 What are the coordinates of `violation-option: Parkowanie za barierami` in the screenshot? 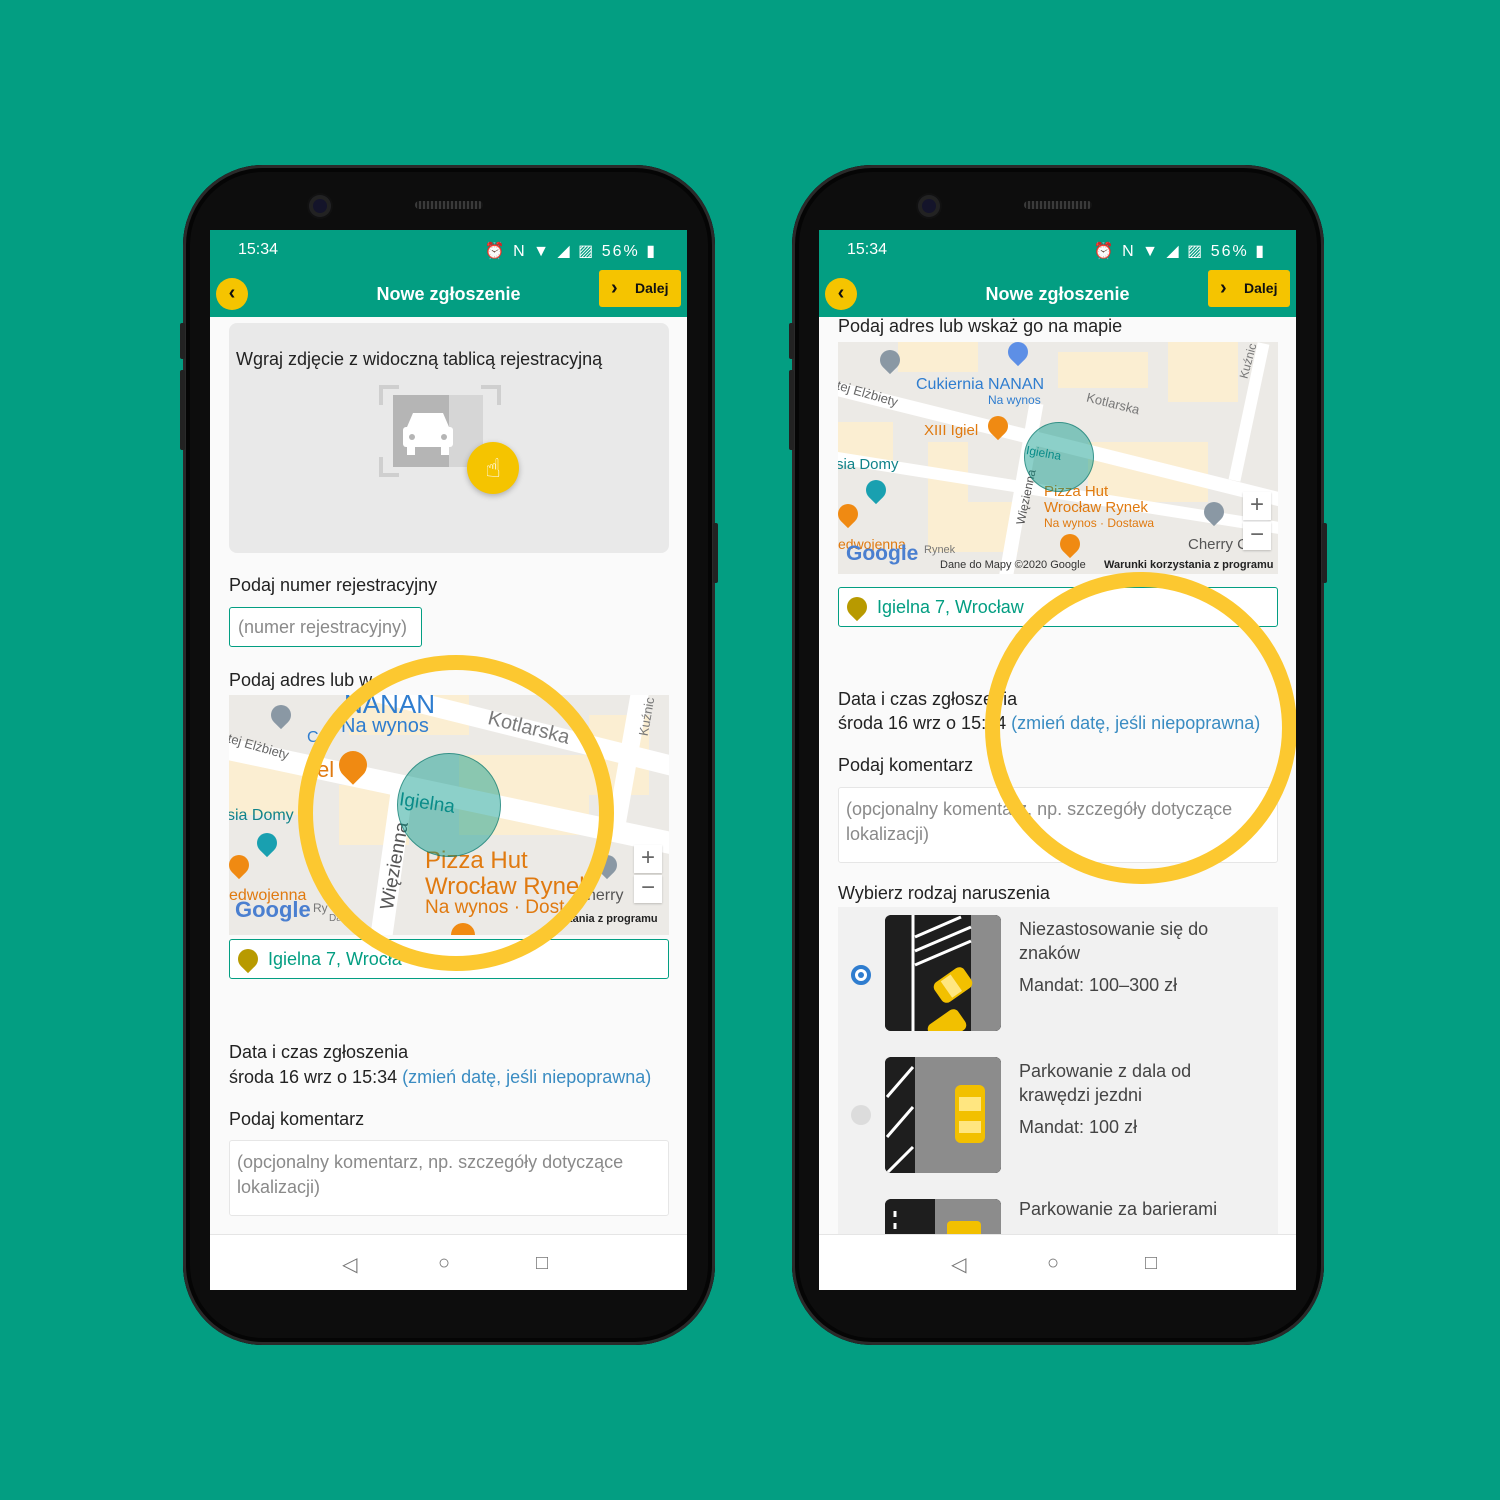 It's located at (1059, 1217).